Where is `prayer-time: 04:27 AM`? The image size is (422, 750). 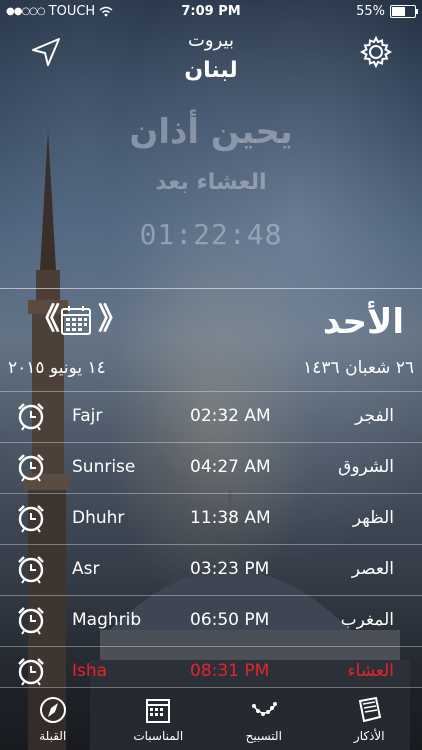 prayer-time: 04:27 AM is located at coordinates (230, 467).